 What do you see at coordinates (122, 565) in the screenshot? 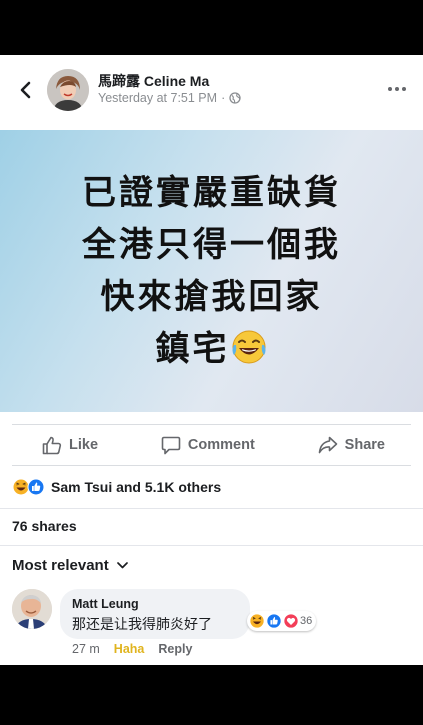
I see `chevron-down-icon` at bounding box center [122, 565].